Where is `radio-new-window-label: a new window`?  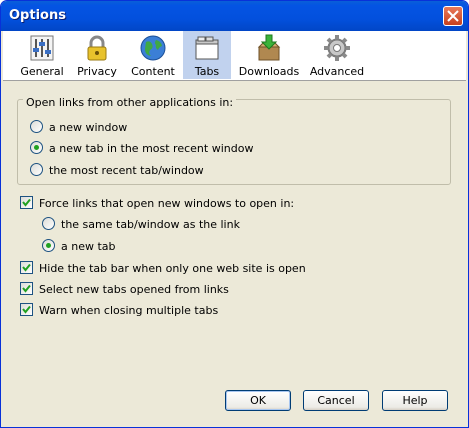 radio-new-window-label: a new window is located at coordinates (88, 127).